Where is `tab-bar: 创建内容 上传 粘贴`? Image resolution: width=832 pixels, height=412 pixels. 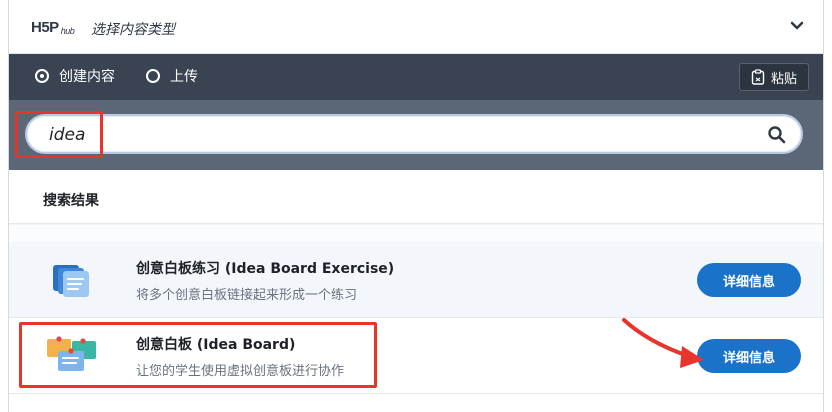 tab-bar: 创建内容 上传 粘贴 is located at coordinates (416, 77).